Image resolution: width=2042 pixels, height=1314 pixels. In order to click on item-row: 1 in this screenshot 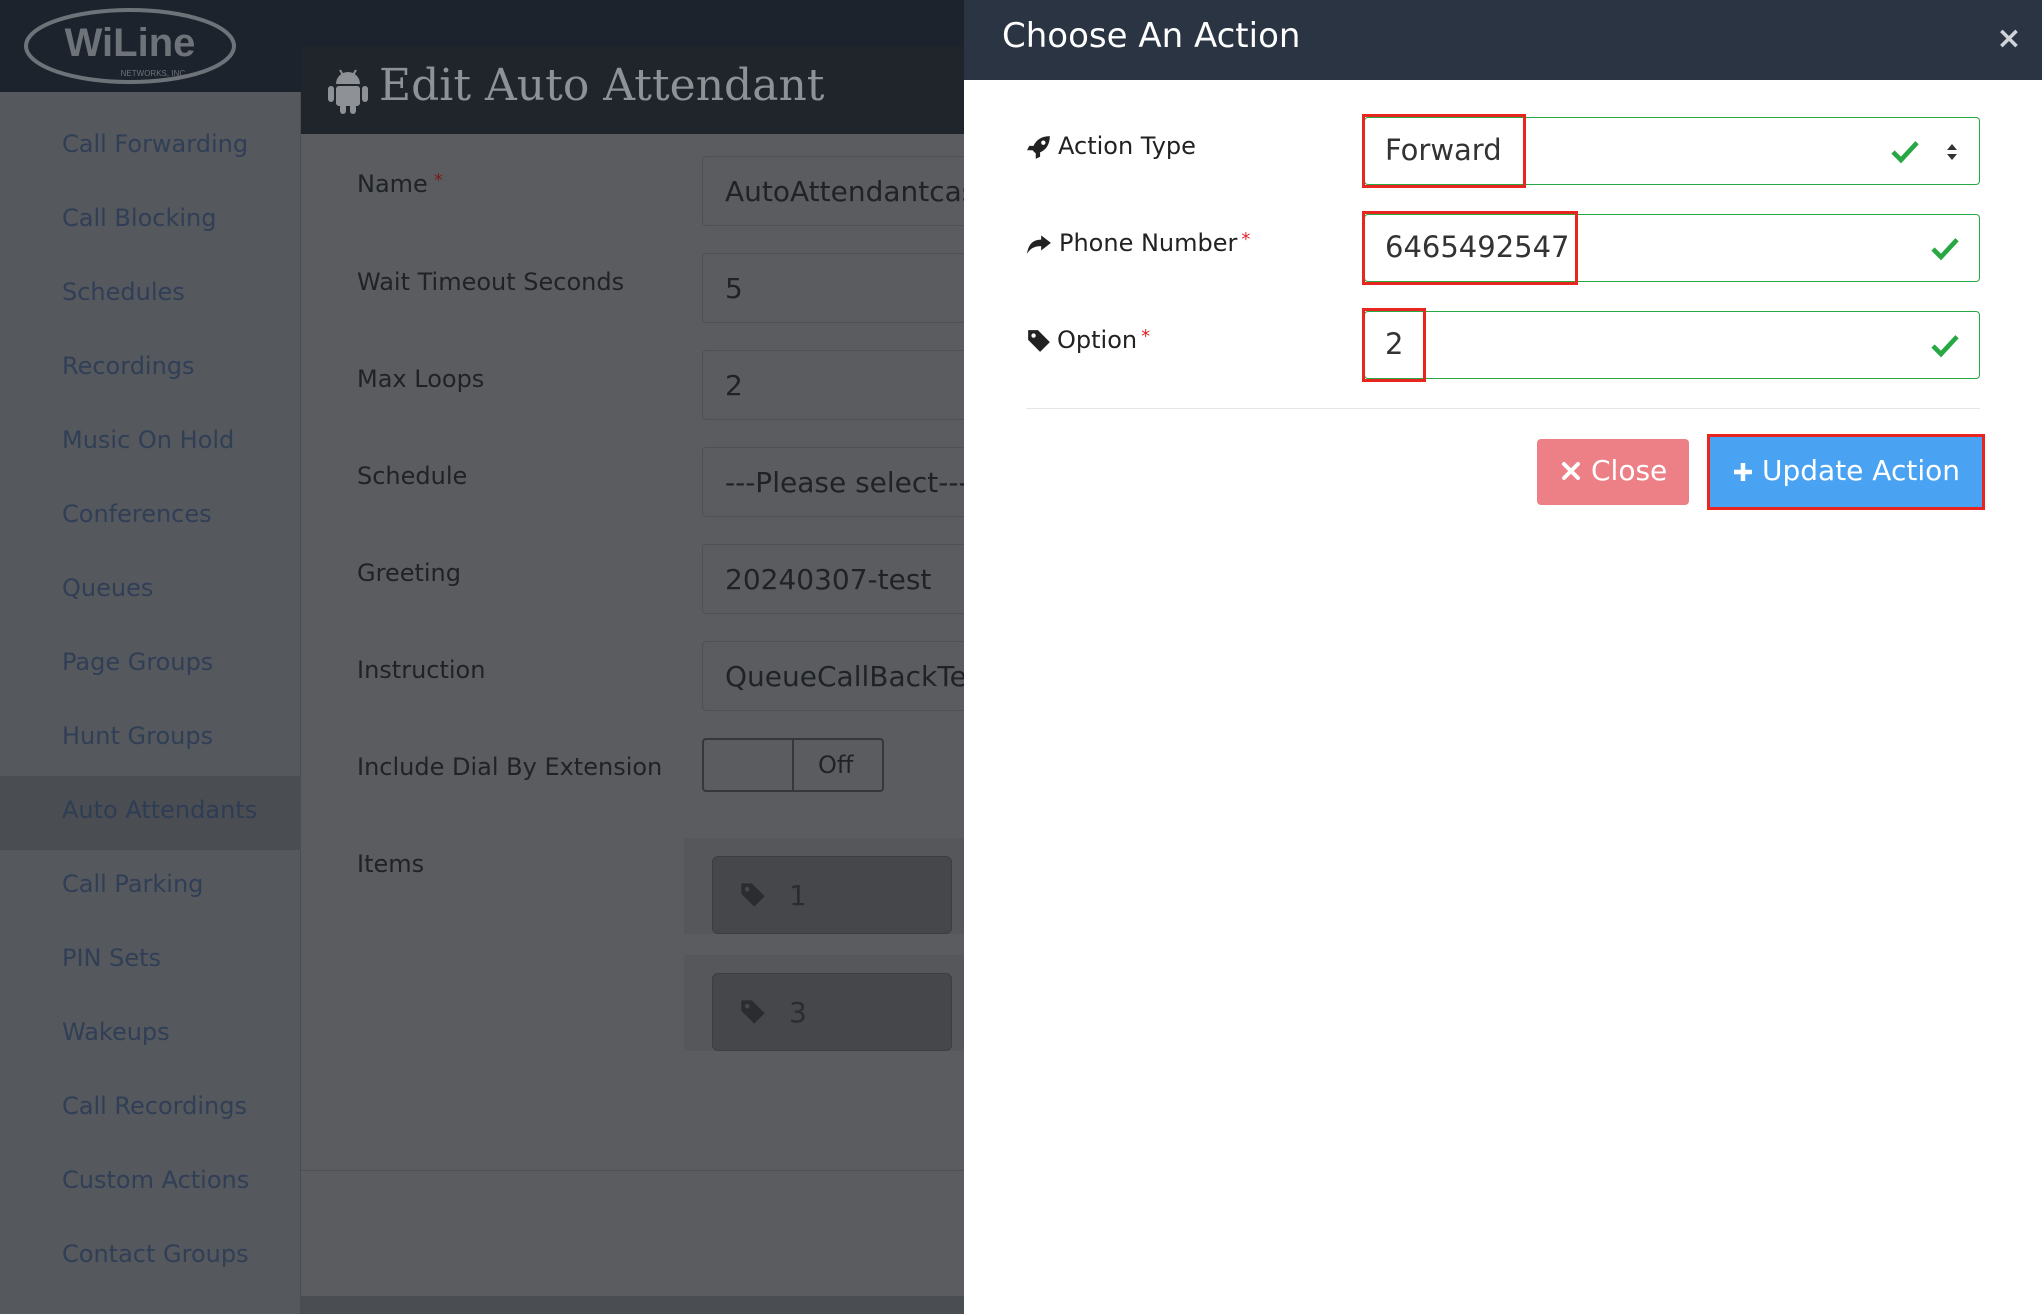, I will do `click(844, 886)`.